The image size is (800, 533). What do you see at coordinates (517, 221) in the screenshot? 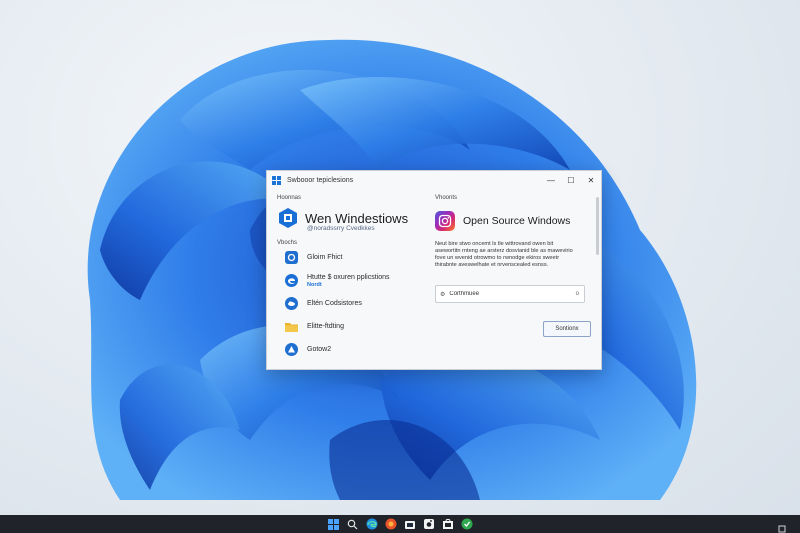
I see `section-title: Open Source Windows` at bounding box center [517, 221].